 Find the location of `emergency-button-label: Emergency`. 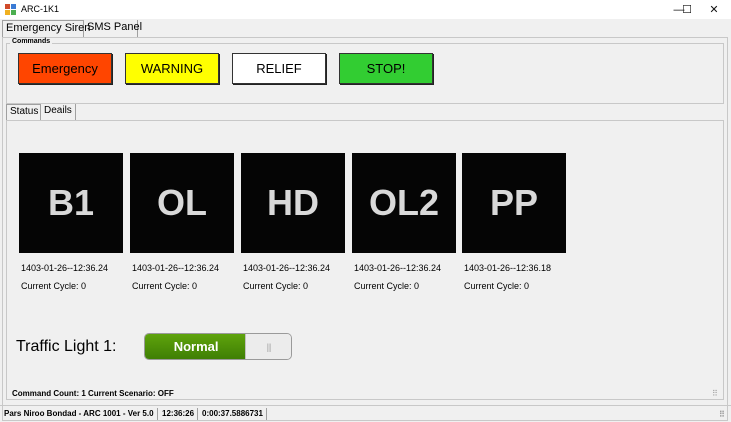

emergency-button-label: Emergency is located at coordinates (65, 68).